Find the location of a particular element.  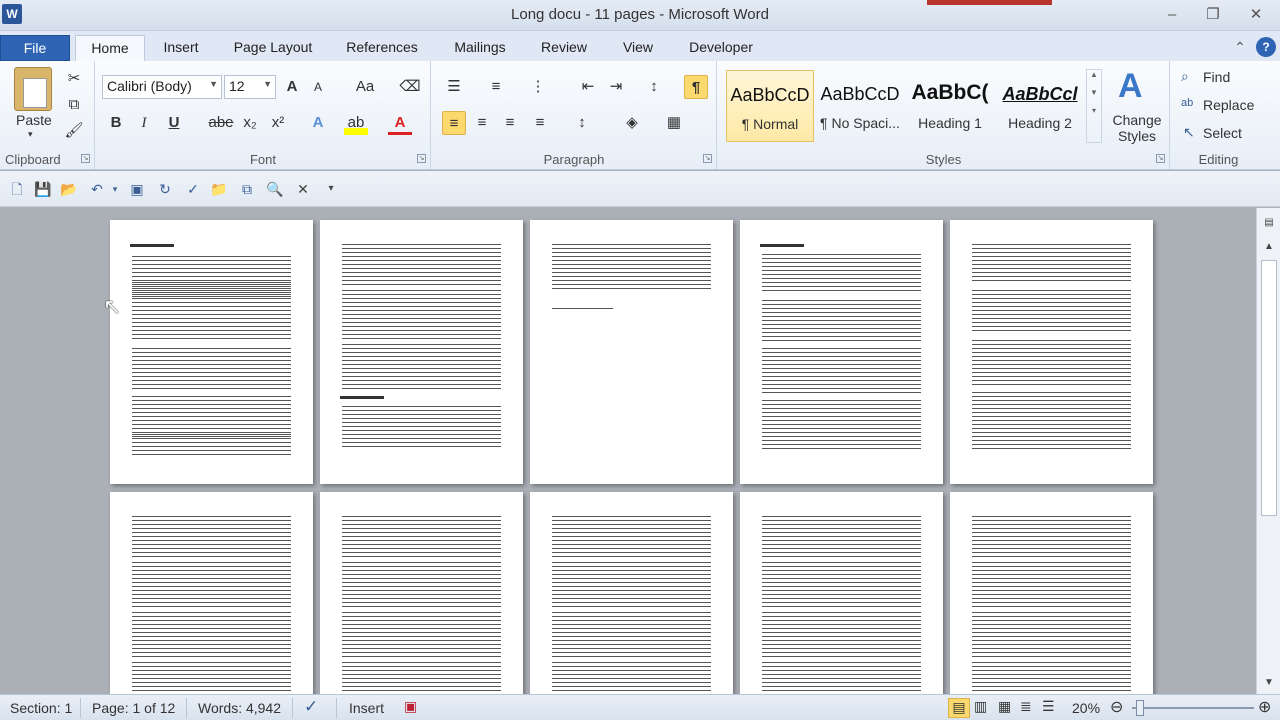

help-icon: ? is located at coordinates (1266, 47).